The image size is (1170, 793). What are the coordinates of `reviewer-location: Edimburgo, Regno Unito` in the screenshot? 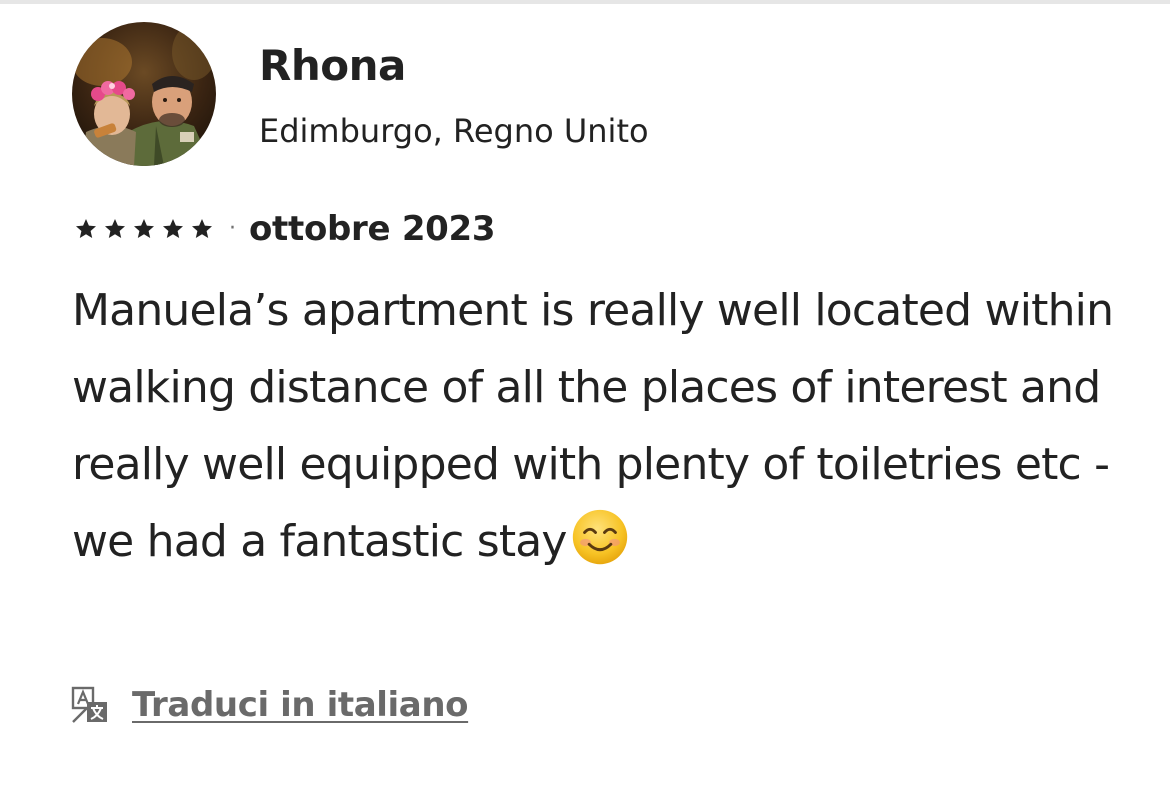 It's located at (454, 131).